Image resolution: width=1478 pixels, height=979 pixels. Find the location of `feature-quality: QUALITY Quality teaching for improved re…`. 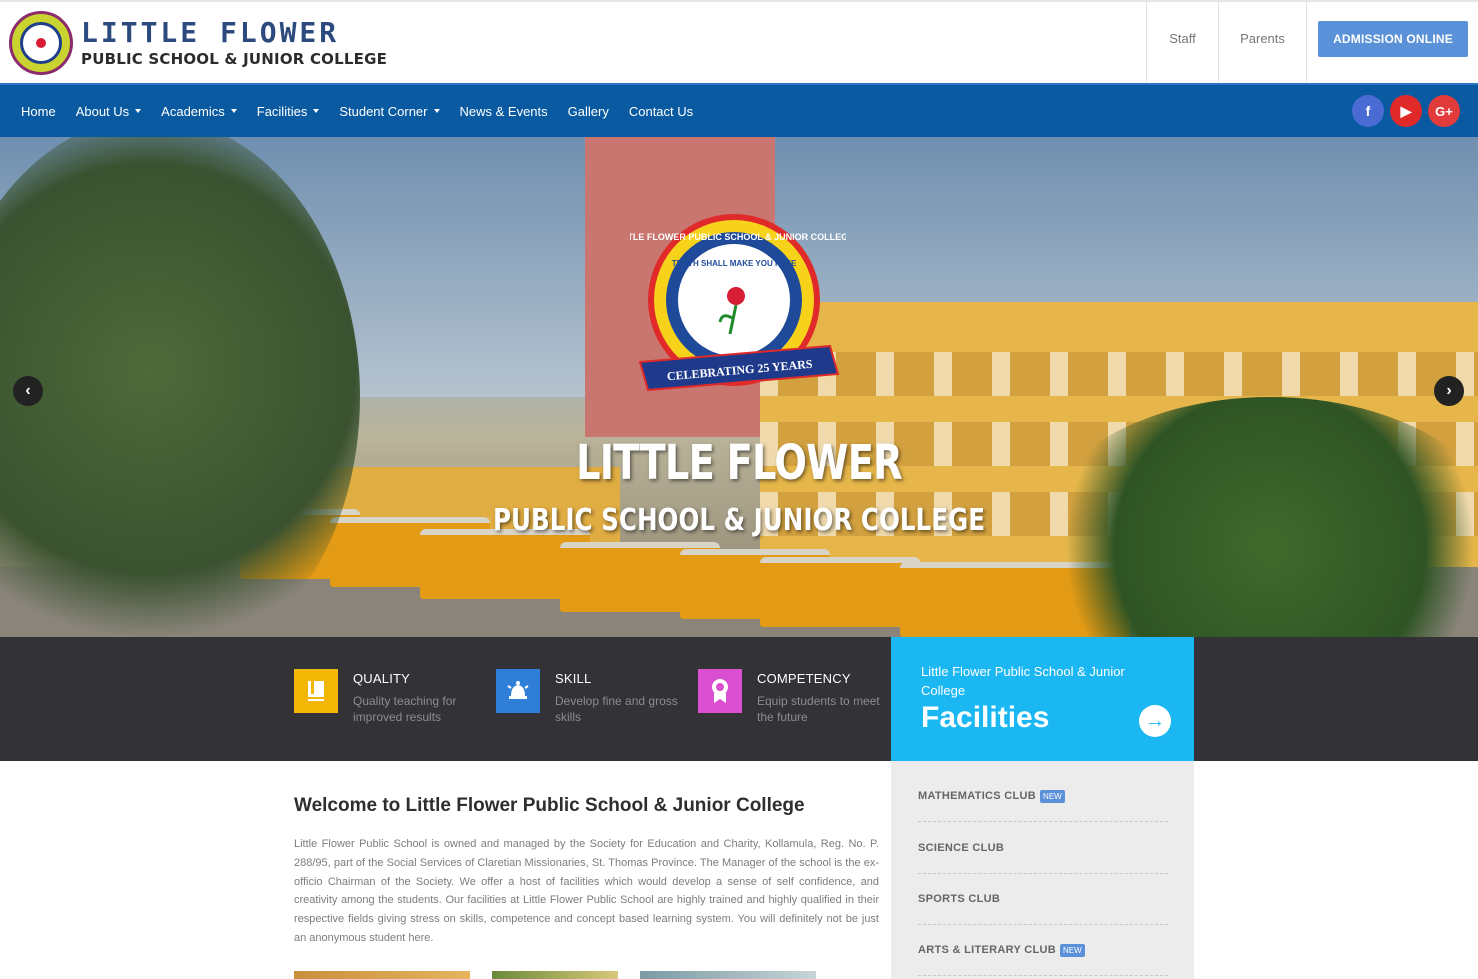

feature-quality: QUALITY Quality teaching for improved re… is located at coordinates (386, 697).